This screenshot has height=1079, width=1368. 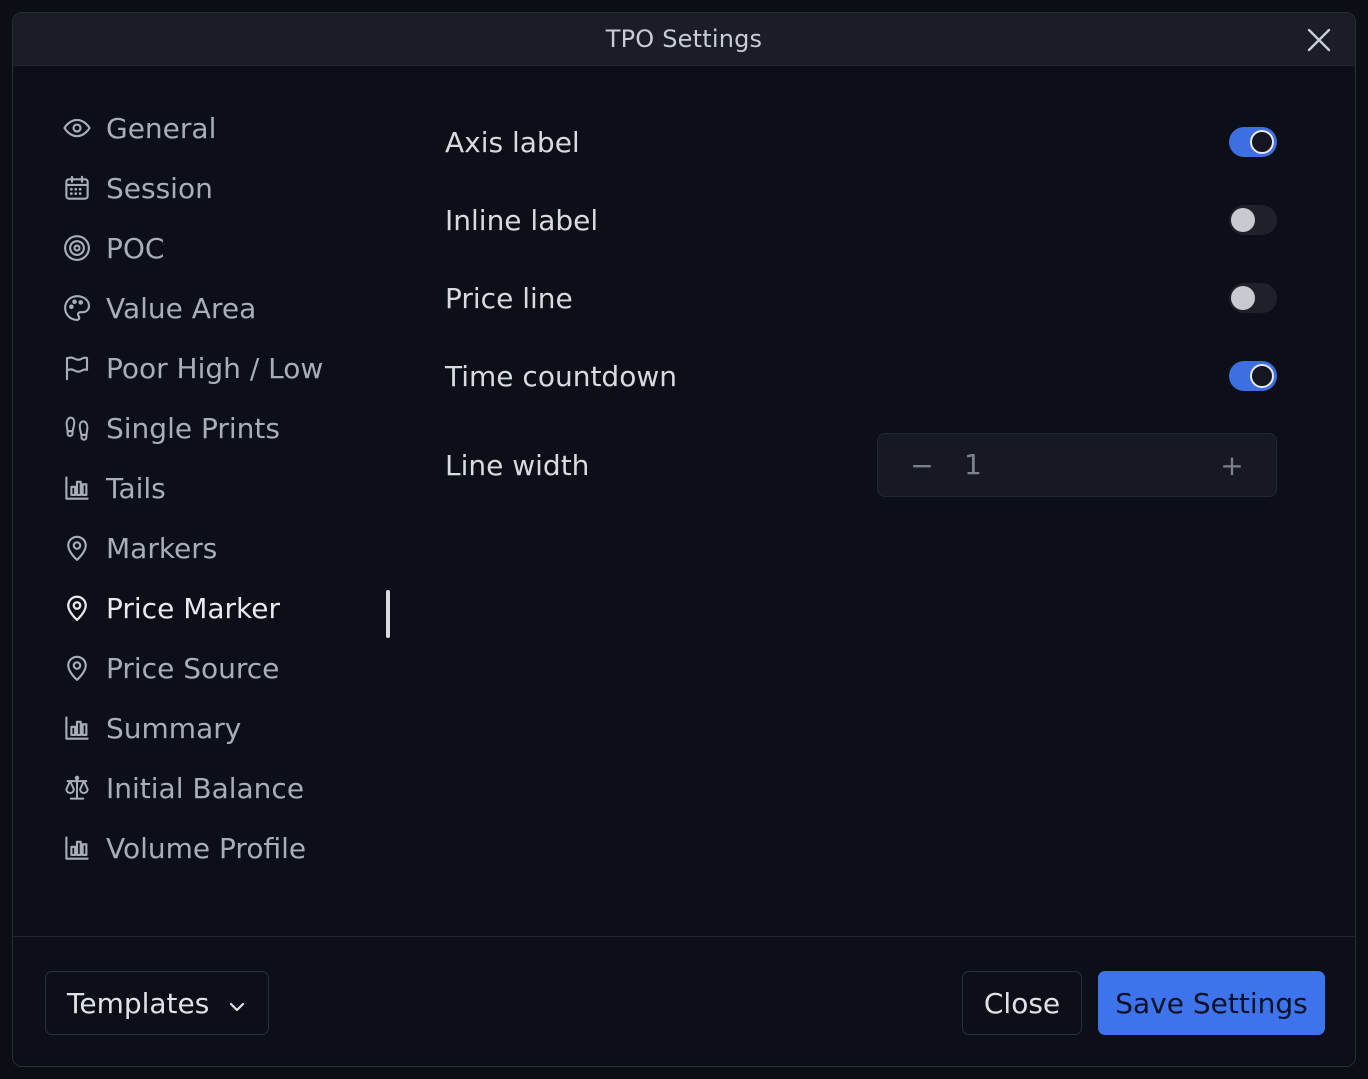 I want to click on templates-dropdown: Templates, so click(x=157, y=1003).